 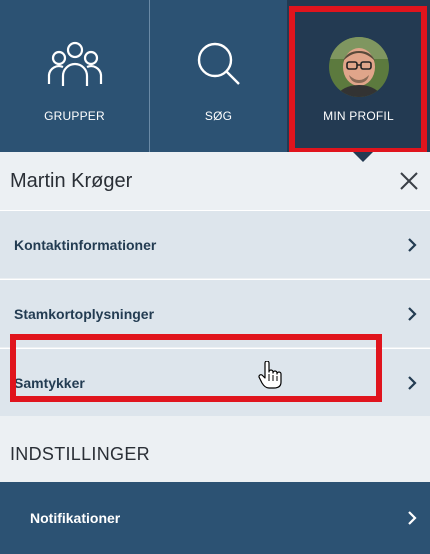 What do you see at coordinates (219, 68) in the screenshot?
I see `search-icon` at bounding box center [219, 68].